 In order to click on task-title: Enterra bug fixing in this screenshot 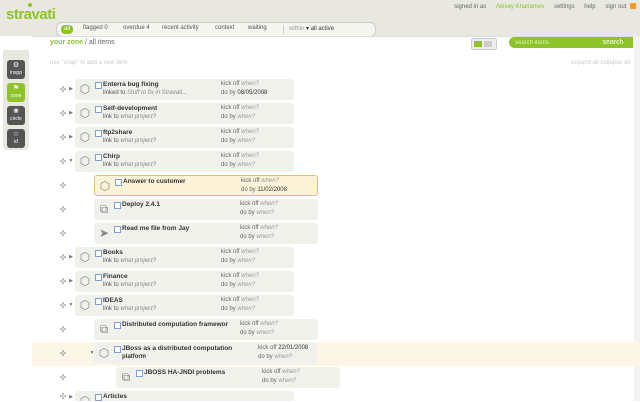, I will do `click(131, 84)`.